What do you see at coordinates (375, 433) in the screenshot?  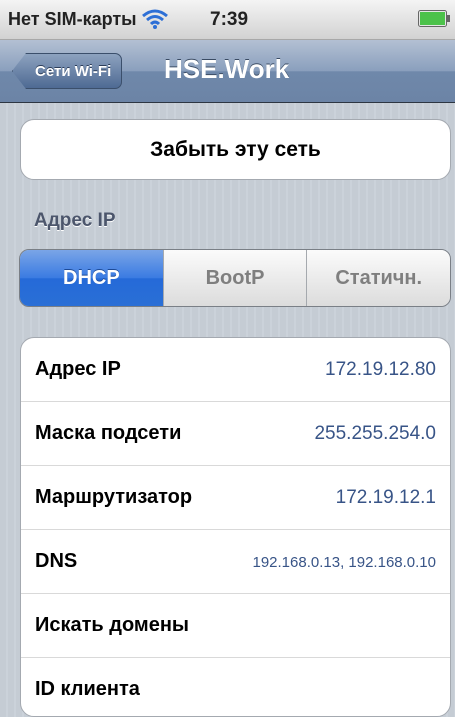 I see `row-value: 255.255.254.0` at bounding box center [375, 433].